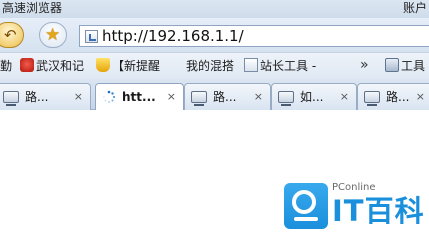  I want to click on back-button: ↶, so click(12, 35).